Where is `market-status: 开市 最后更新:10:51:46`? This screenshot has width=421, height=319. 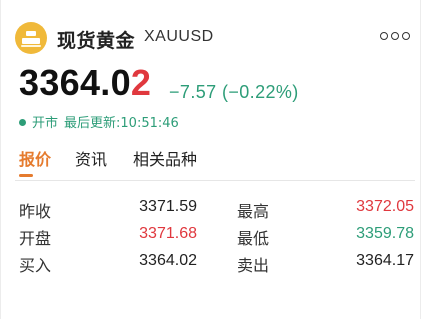
market-status: 开市 最后更新:10:51:46 is located at coordinates (99, 121).